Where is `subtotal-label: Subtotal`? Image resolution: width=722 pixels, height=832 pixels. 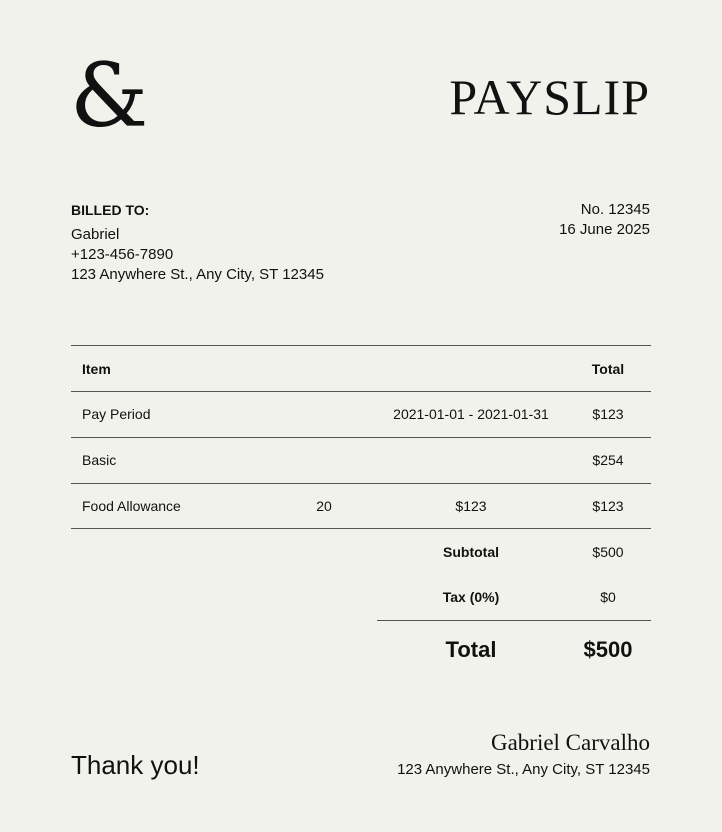
subtotal-label: Subtotal is located at coordinates (471, 552).